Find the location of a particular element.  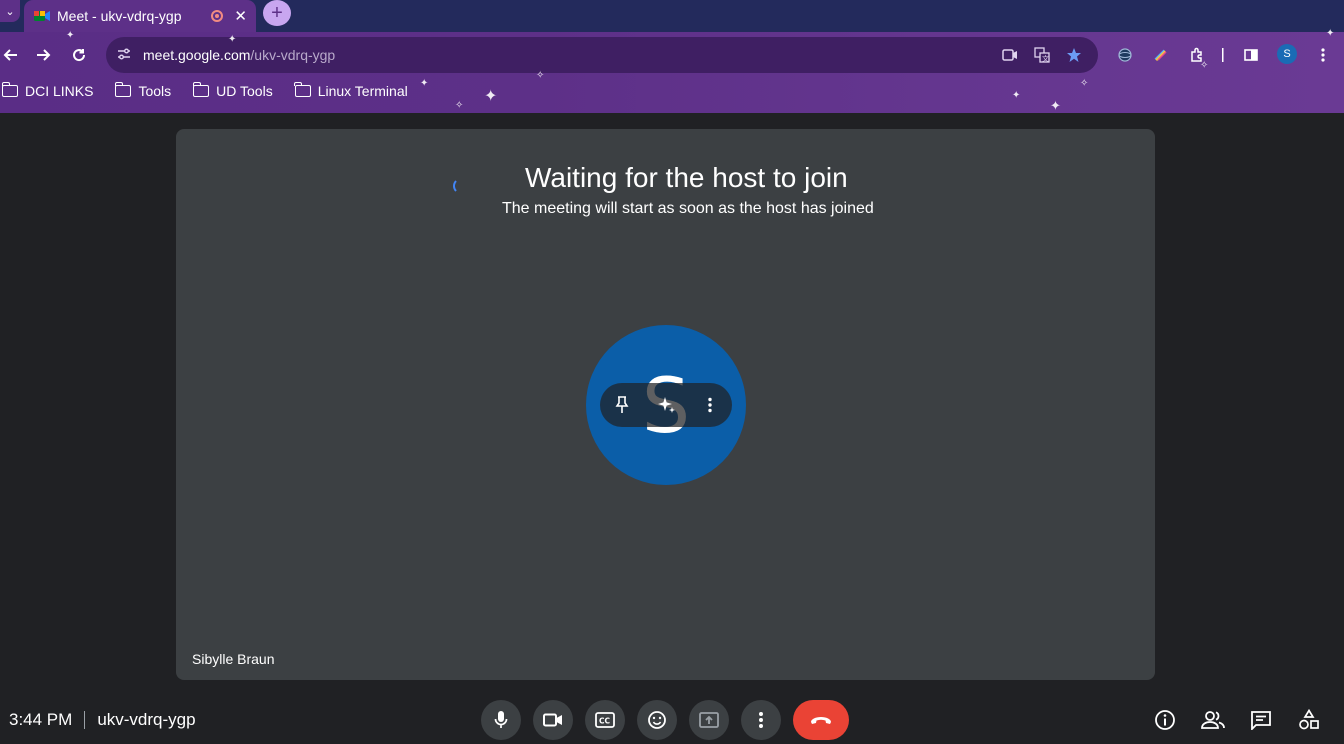

recording-indicator-icon is located at coordinates (217, 16).